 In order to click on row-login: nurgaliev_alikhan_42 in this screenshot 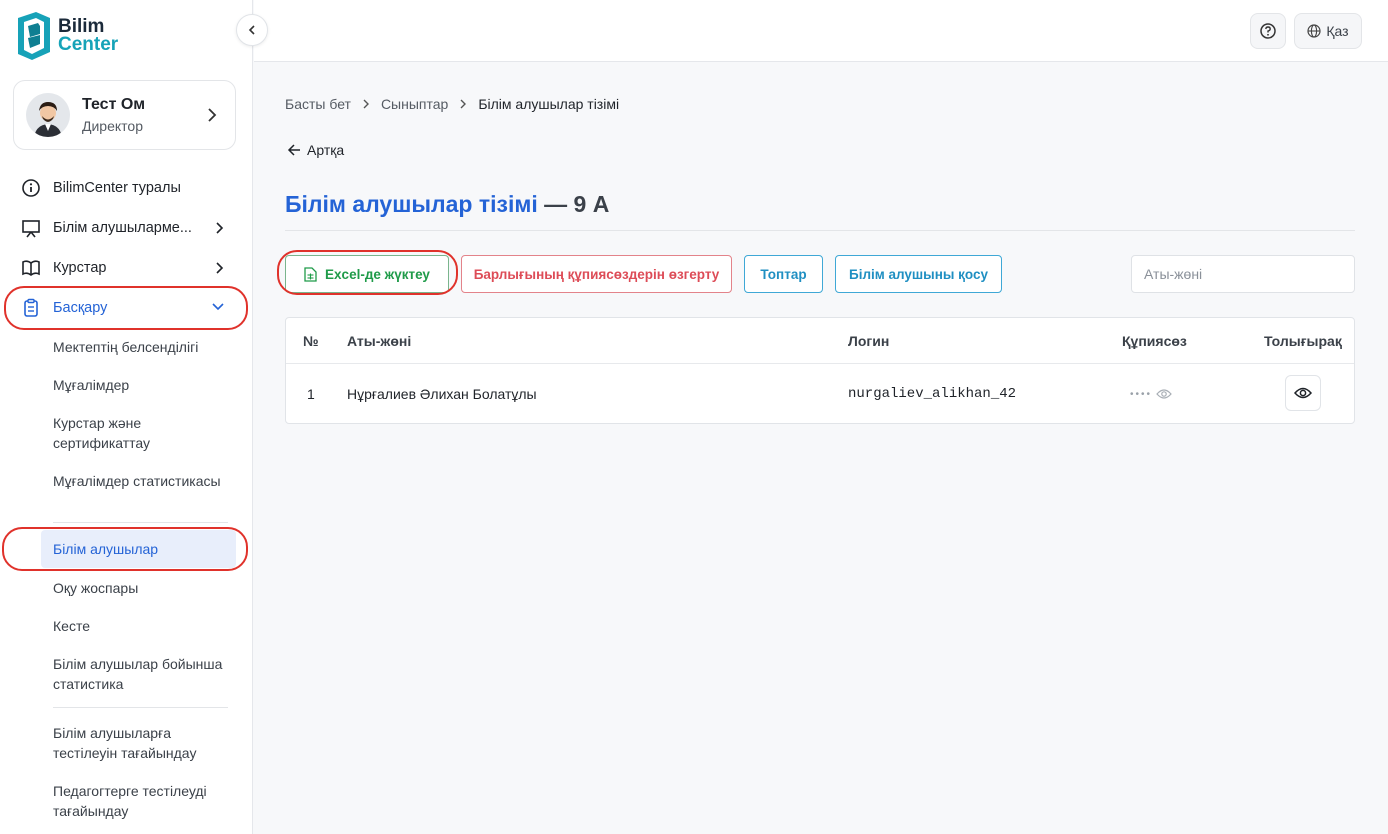, I will do `click(932, 394)`.